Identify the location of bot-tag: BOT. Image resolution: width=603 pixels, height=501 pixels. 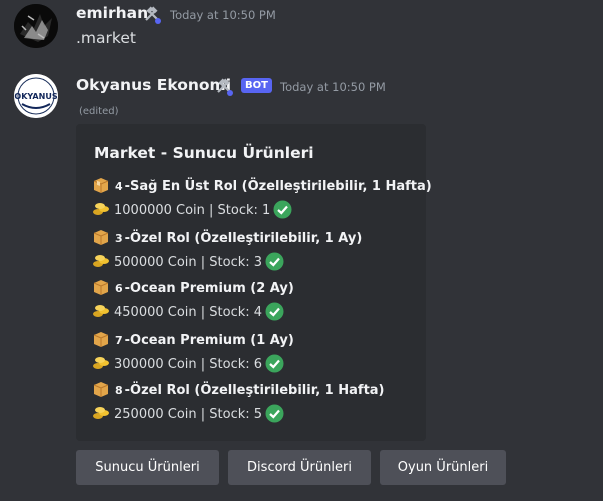
(256, 85).